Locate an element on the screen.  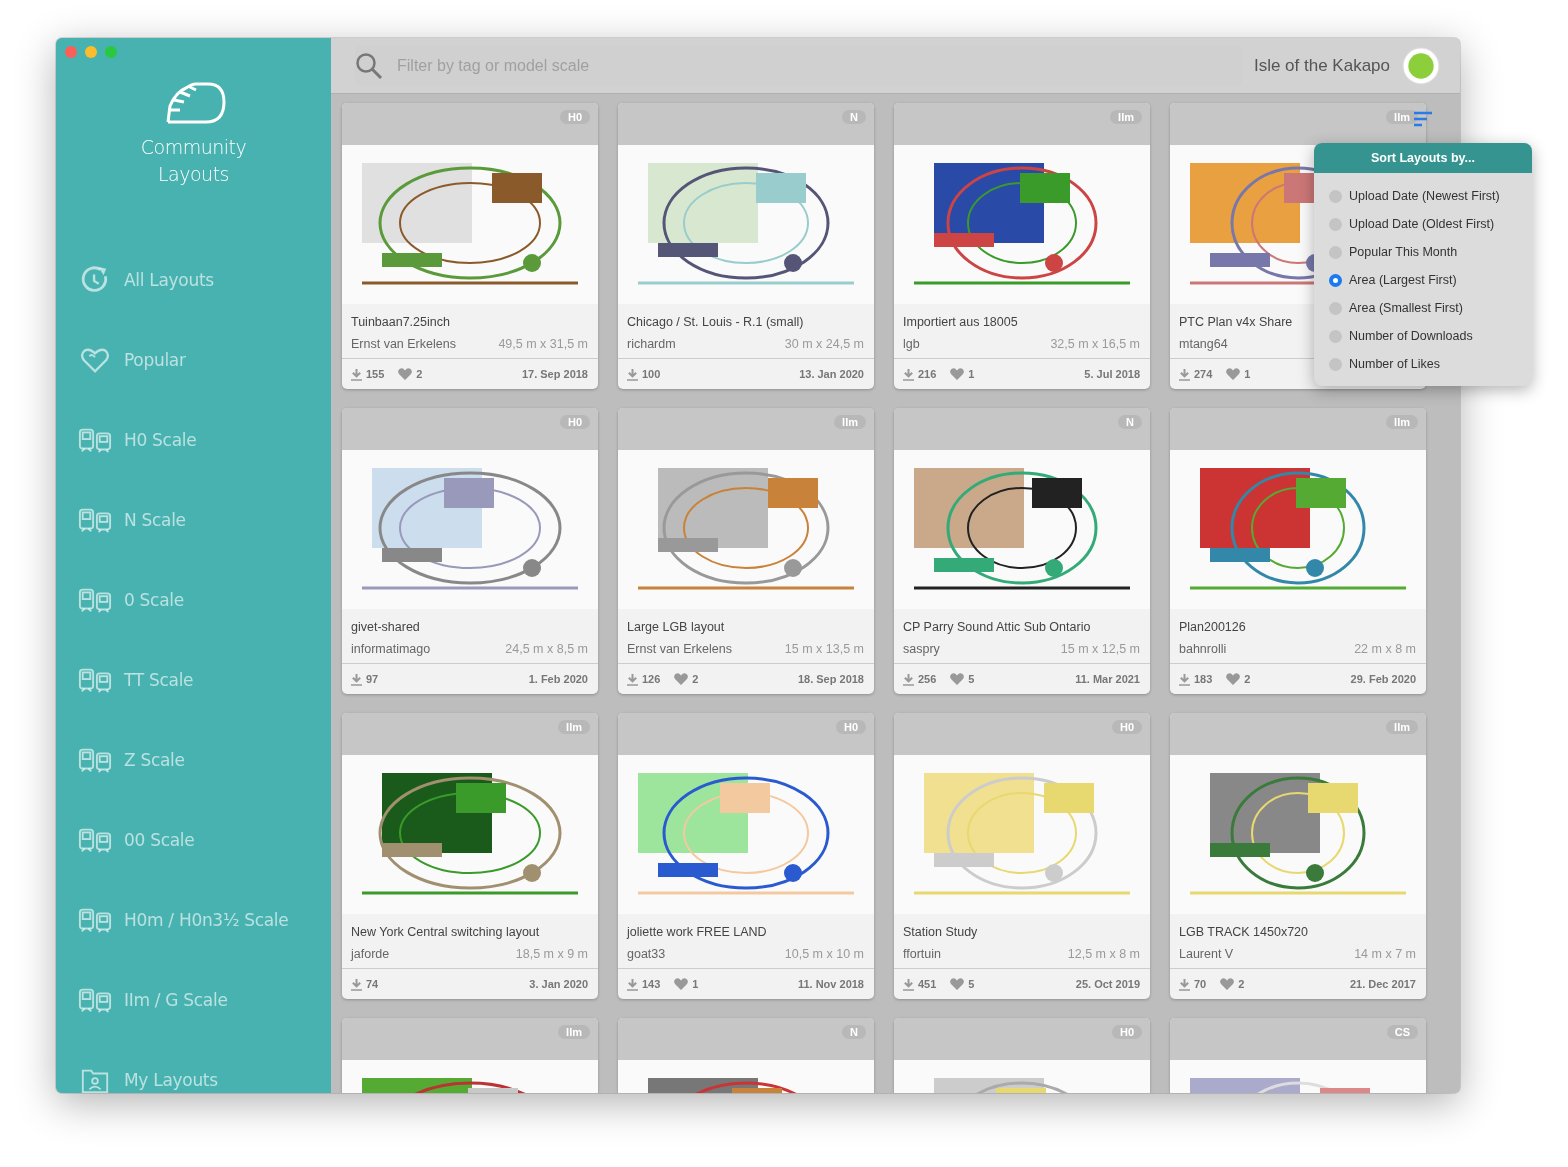
author-name: saspry is located at coordinates (921, 649).